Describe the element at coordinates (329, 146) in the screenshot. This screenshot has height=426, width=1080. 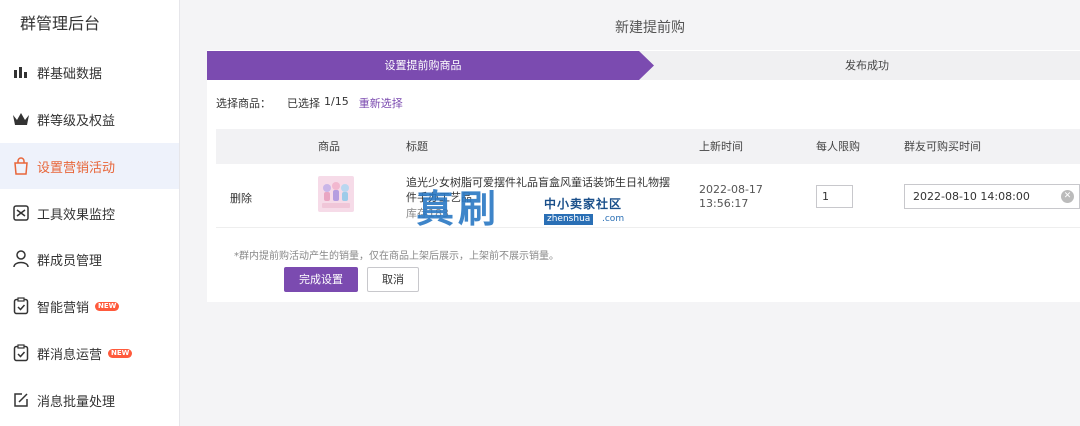
I see `column-header-product: 商品` at that location.